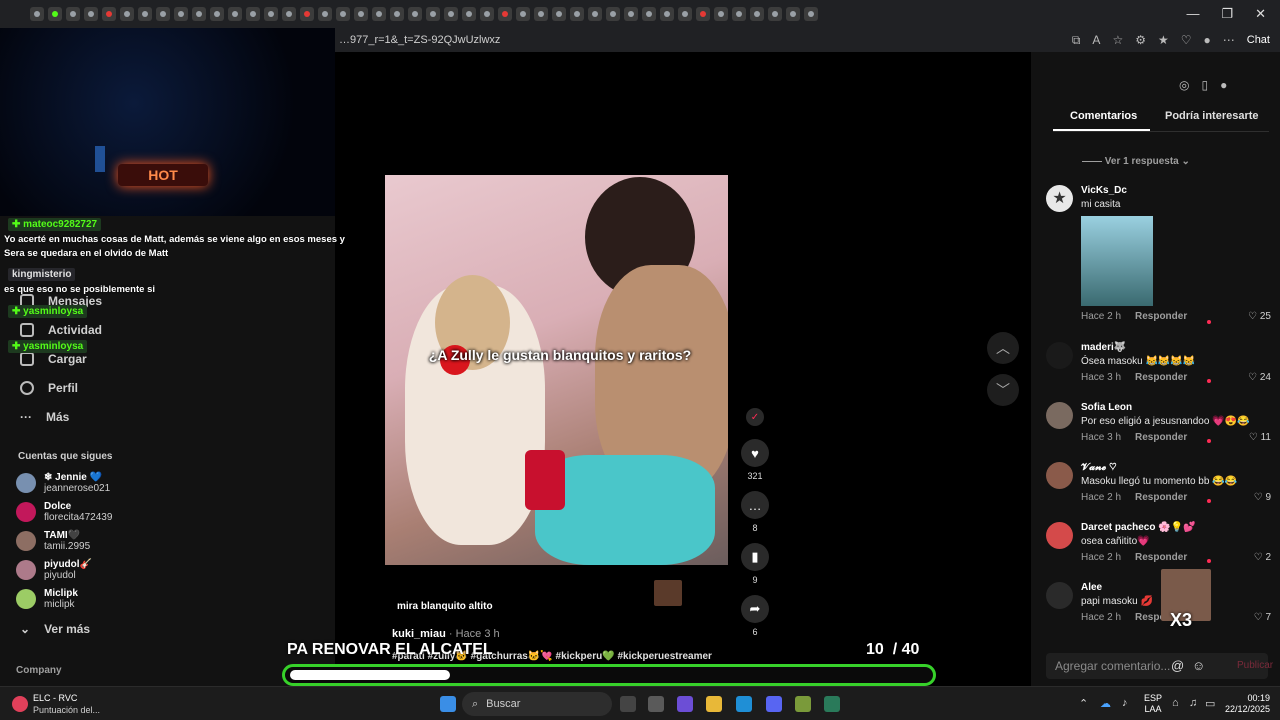  What do you see at coordinates (1153, 704) in the screenshot?
I see `language-indicator: ESP LAA` at bounding box center [1153, 704].